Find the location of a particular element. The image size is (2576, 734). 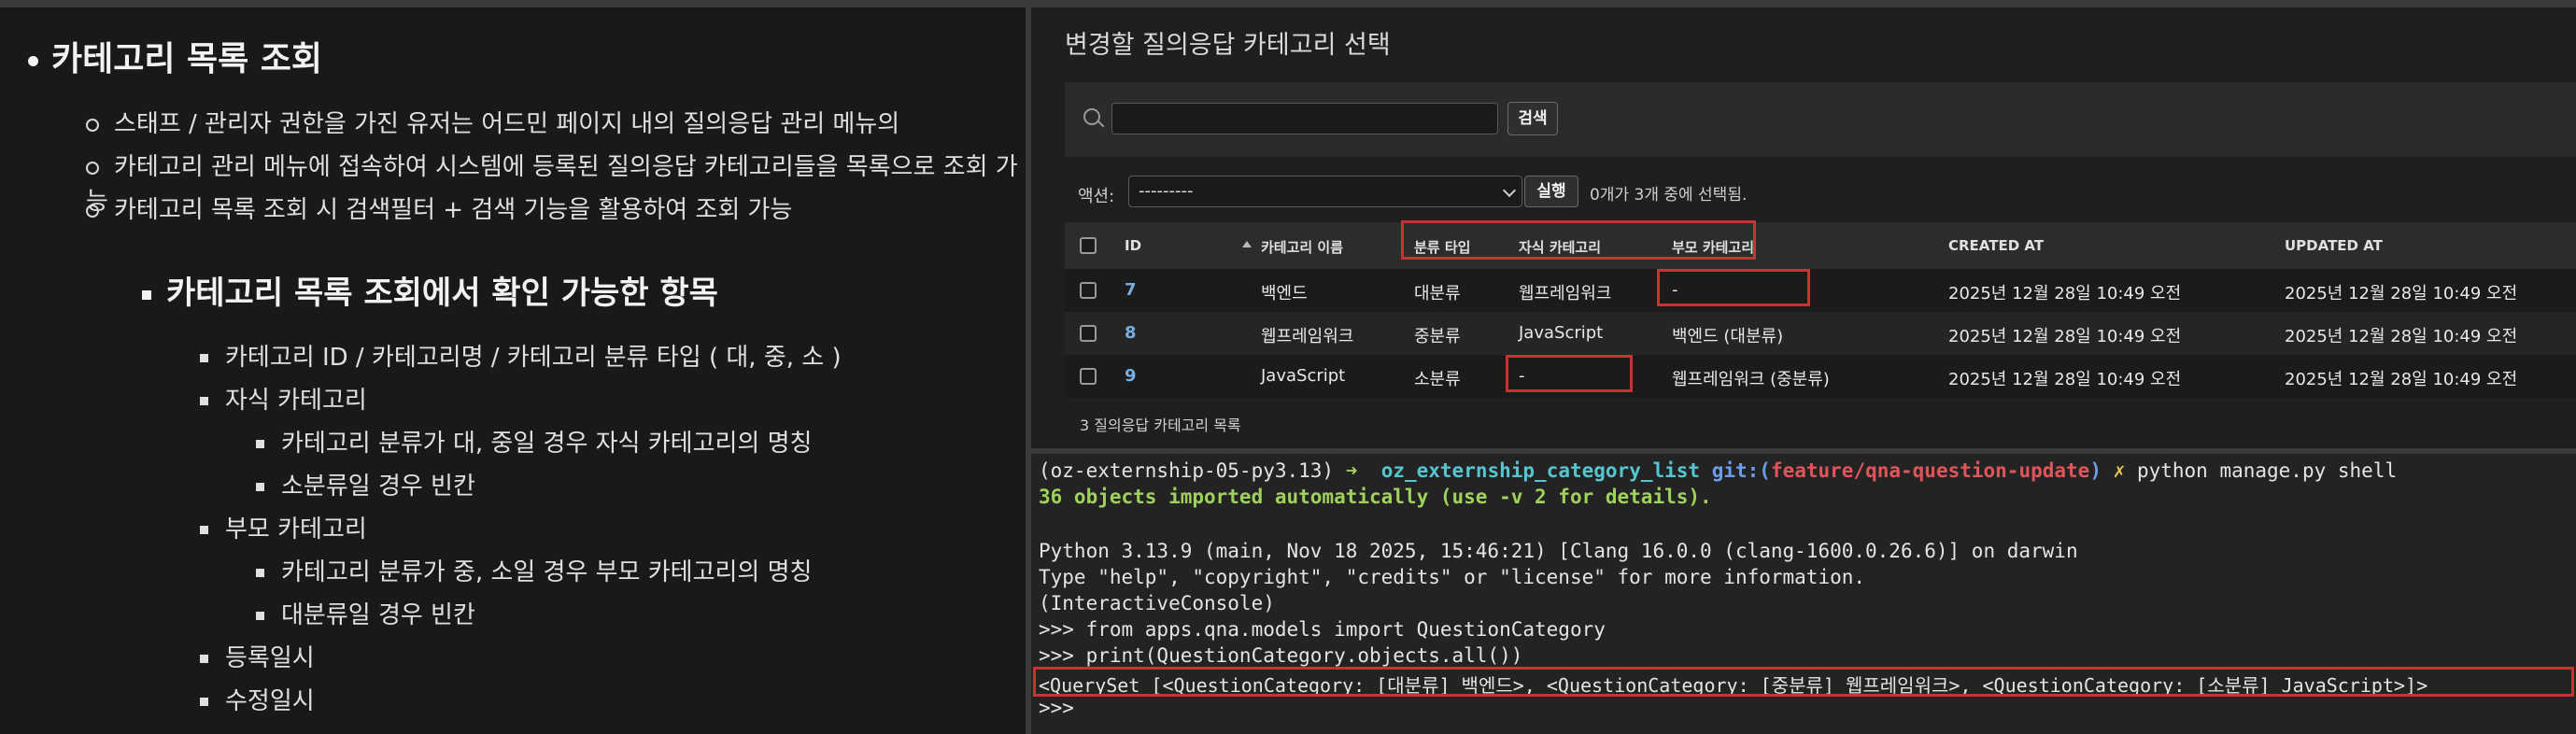

row-type: 대분류 is located at coordinates (1437, 293).